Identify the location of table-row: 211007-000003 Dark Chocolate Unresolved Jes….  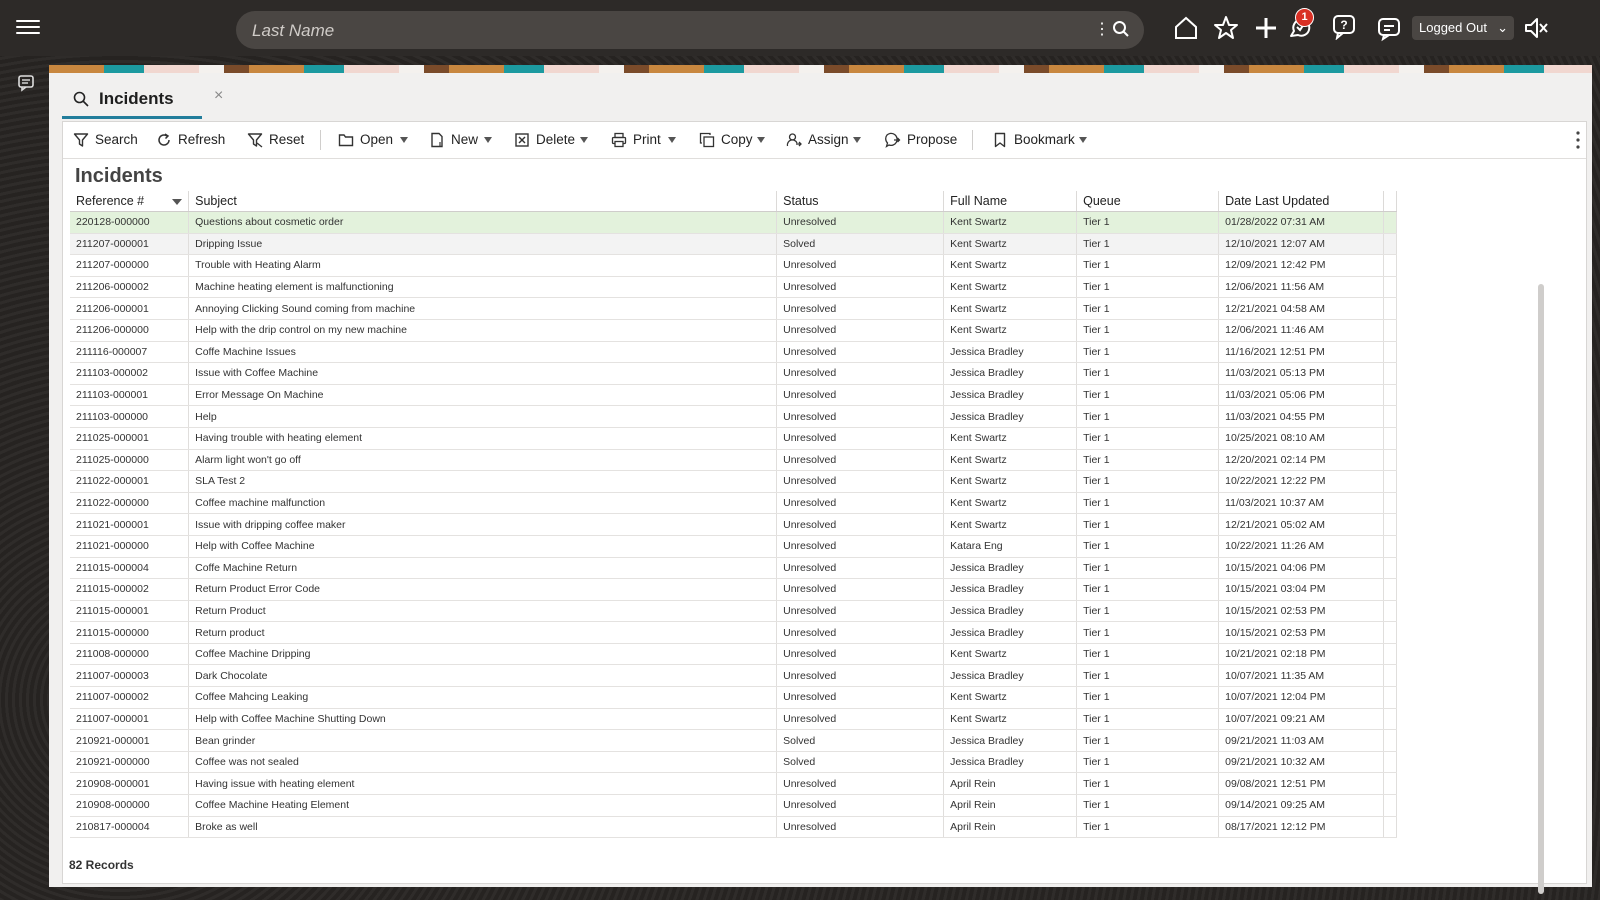
(734, 676).